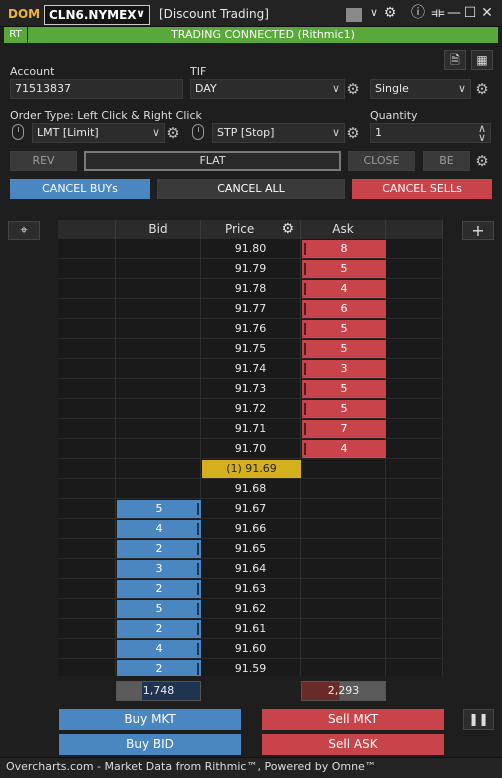 Image resolution: width=502 pixels, height=778 pixels. What do you see at coordinates (420, 89) in the screenshot?
I see `mode-select: Single ∨` at bounding box center [420, 89].